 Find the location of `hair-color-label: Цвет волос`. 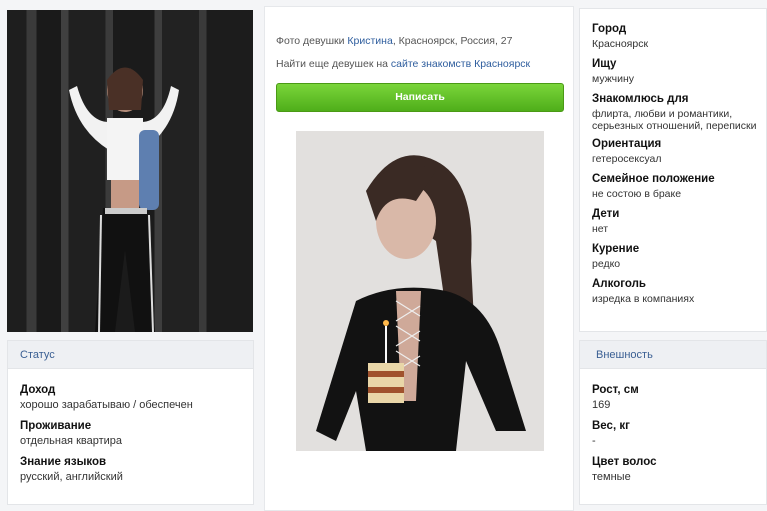

hair-color-label: Цвет волос is located at coordinates (624, 462).